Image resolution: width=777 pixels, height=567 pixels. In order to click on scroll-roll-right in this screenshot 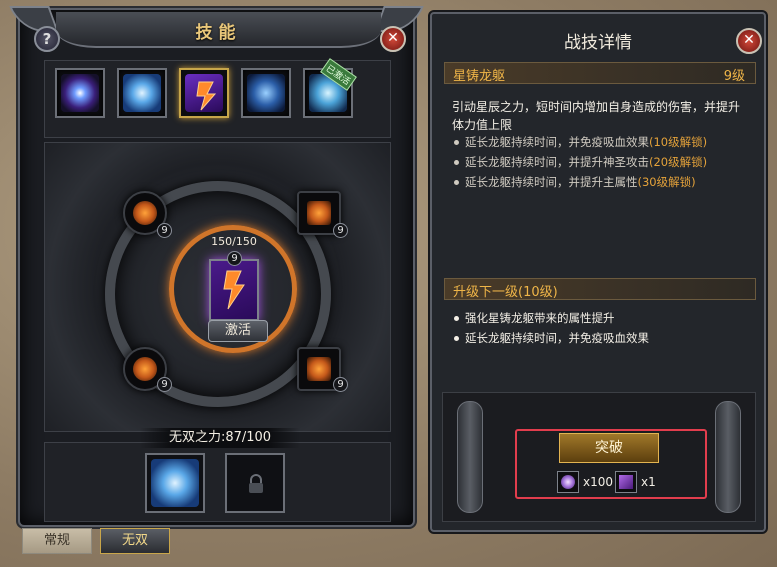, I will do `click(728, 457)`.